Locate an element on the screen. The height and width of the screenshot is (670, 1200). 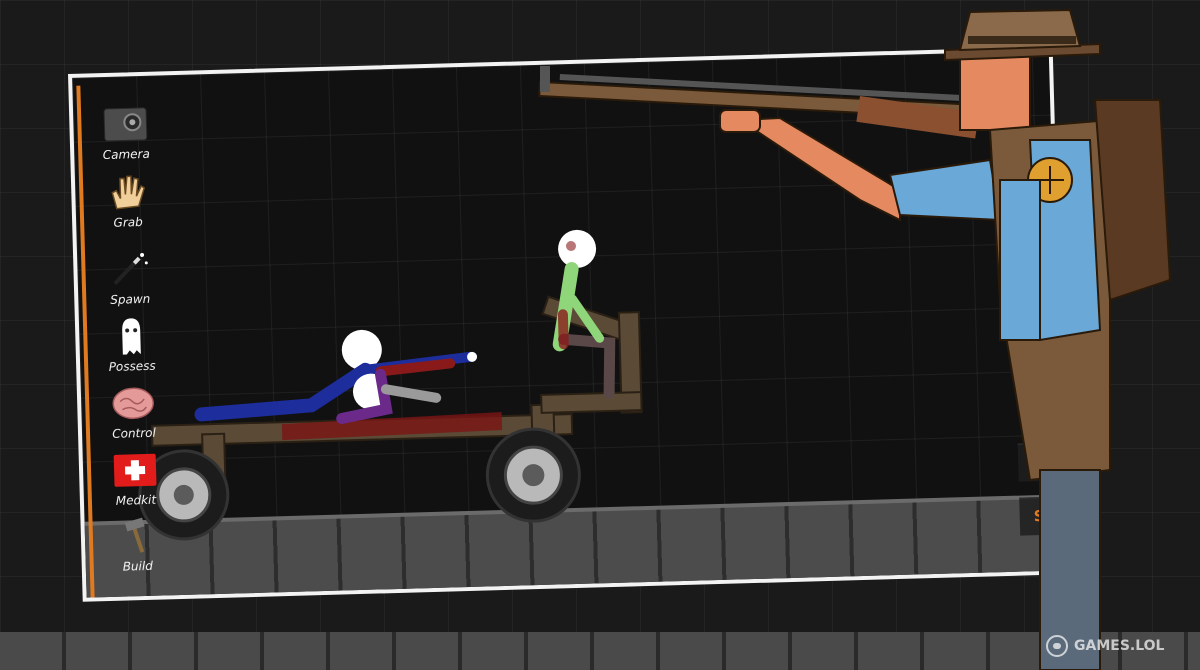
watermark: GAMES.LOL is located at coordinates (1116, 646).